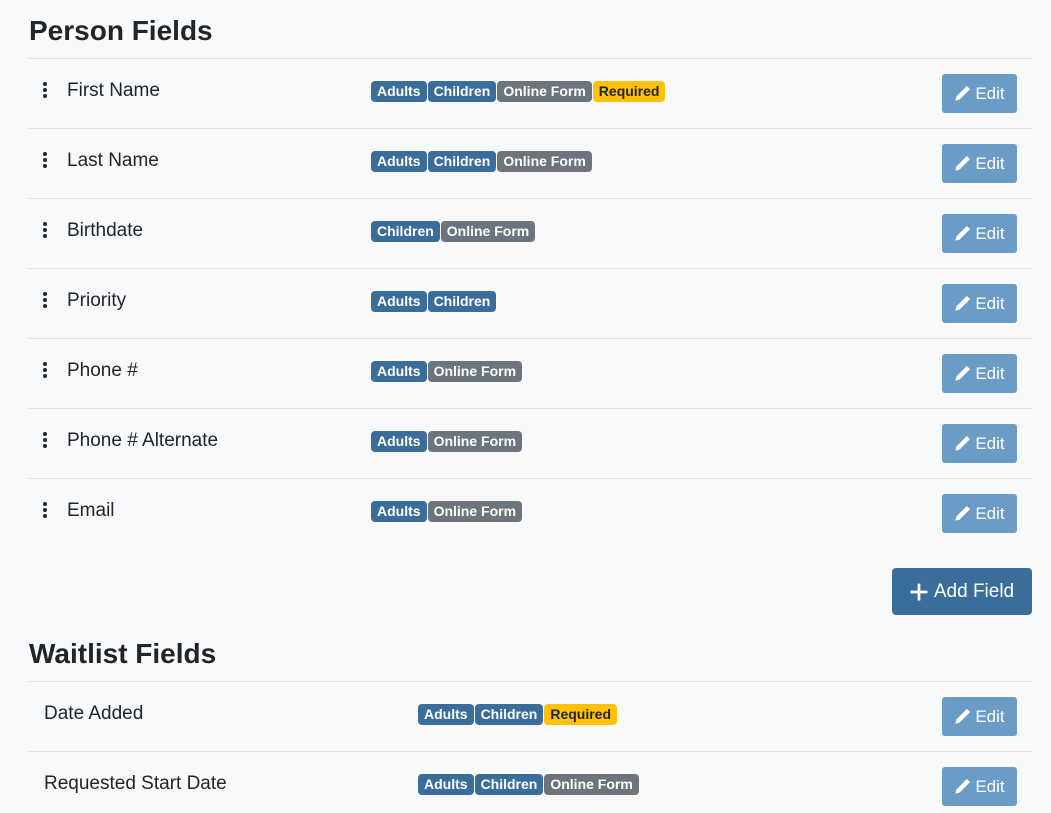 Image resolution: width=1051 pixels, height=813 pixels. I want to click on field-name: Phone # Alternate, so click(143, 440).